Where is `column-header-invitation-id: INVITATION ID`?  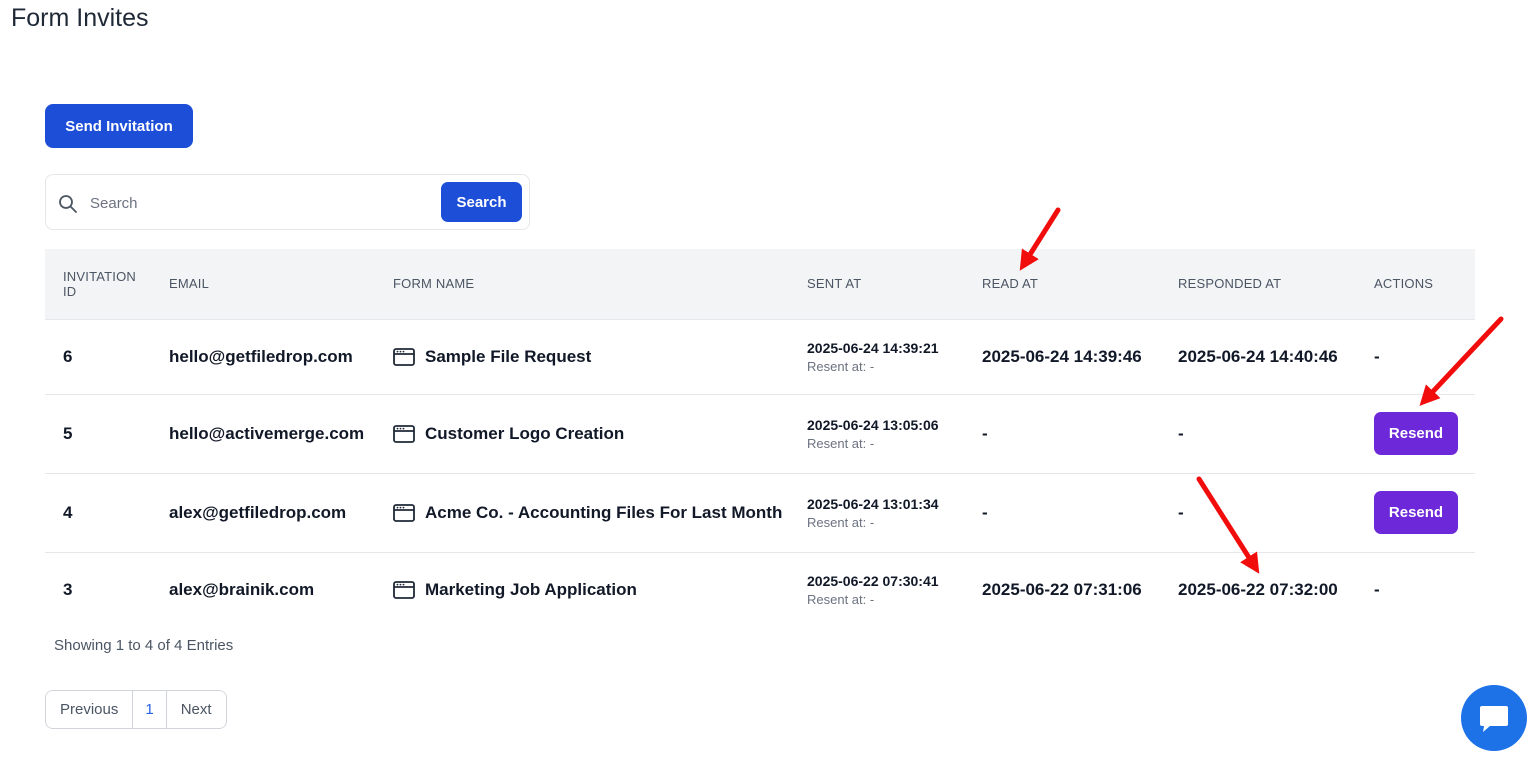
column-header-invitation-id: INVITATION ID is located at coordinates (100, 283).